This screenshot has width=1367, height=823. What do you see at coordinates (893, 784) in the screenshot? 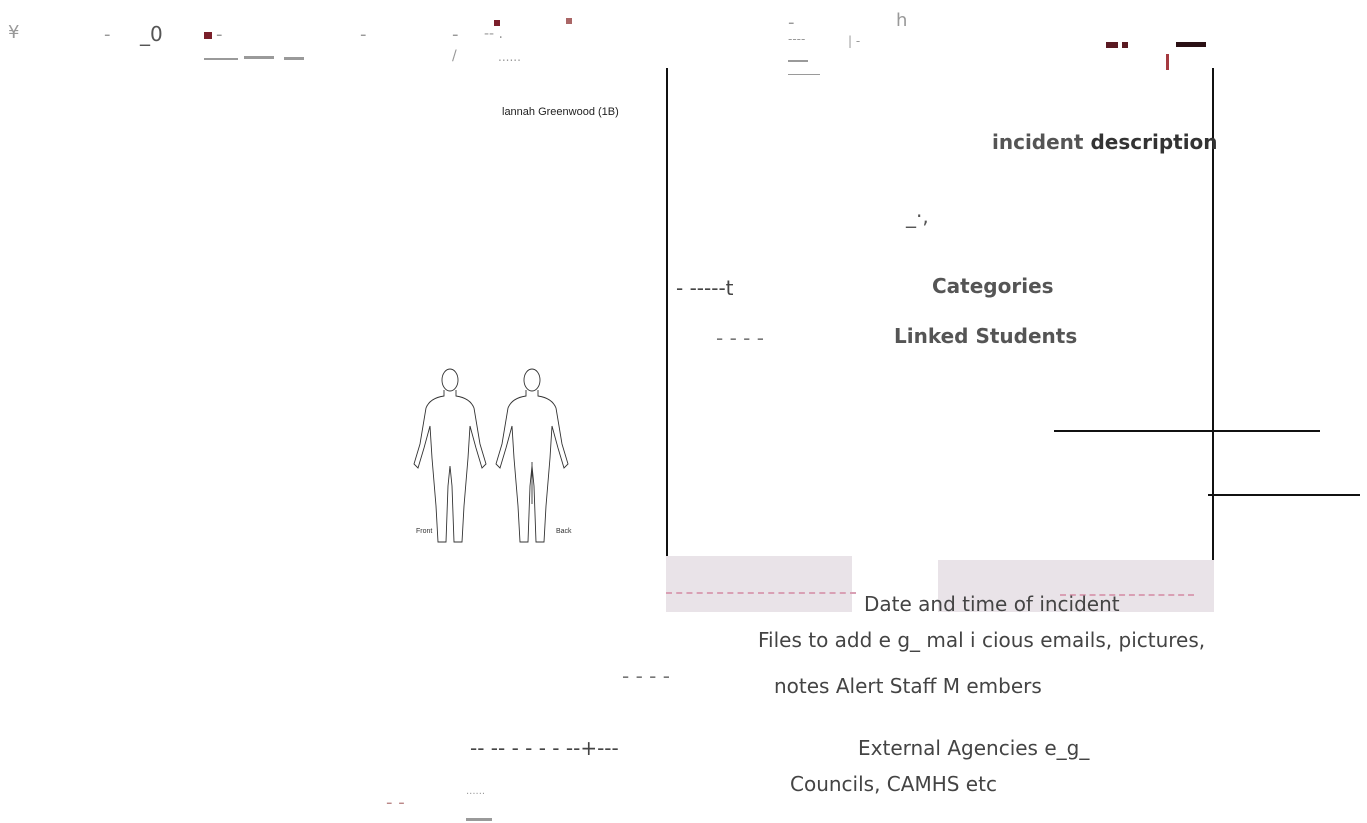
I see `external-agencies-examples: Councils, CAMHS etc` at bounding box center [893, 784].